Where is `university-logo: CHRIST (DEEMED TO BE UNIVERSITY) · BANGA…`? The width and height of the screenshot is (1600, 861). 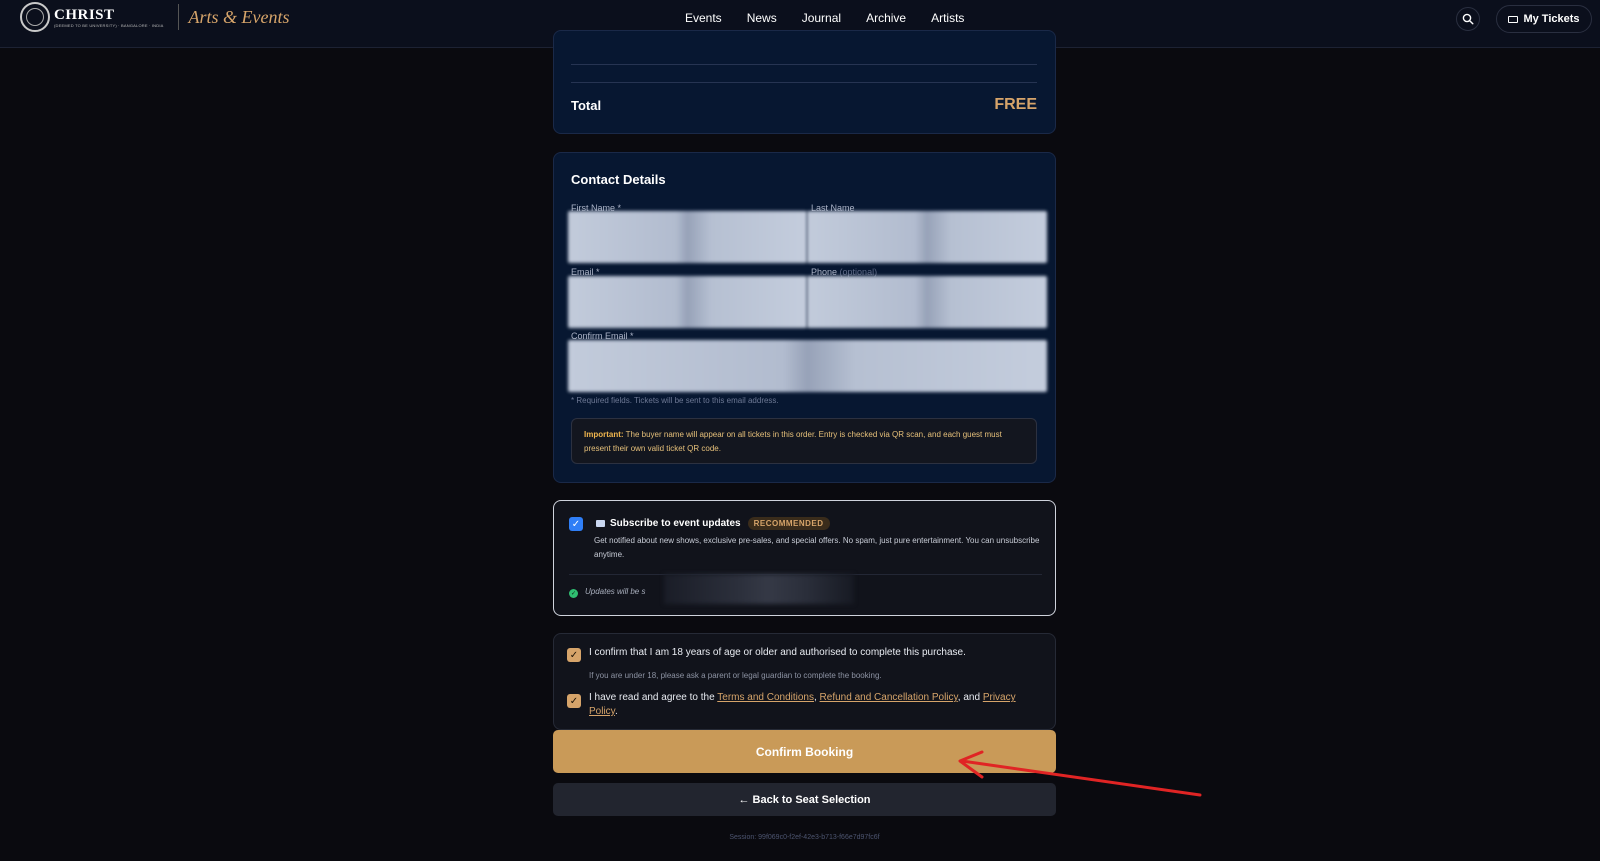 university-logo: CHRIST (DEEMED TO BE UNIVERSITY) · BANGA… is located at coordinates (155, 17).